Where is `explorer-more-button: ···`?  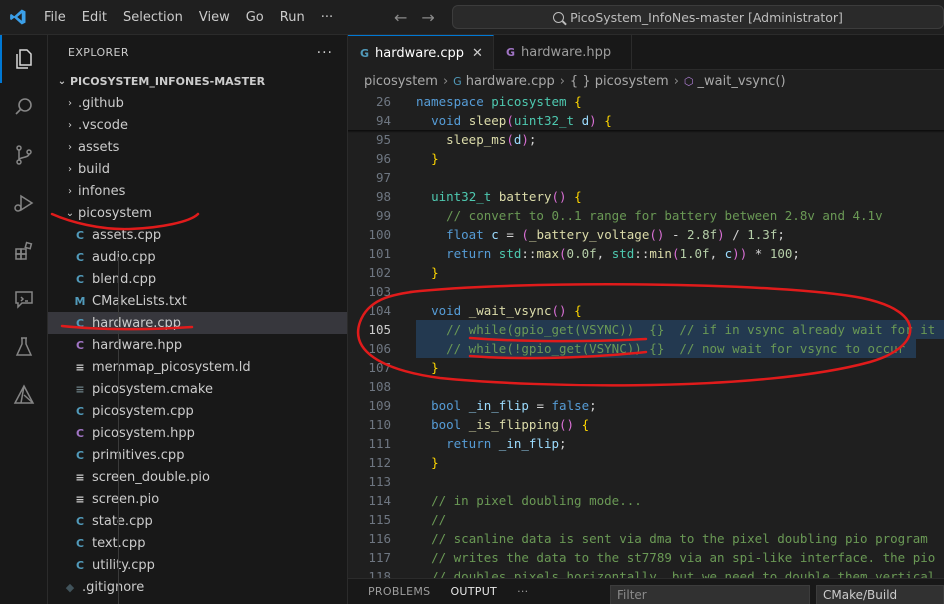
explorer-more-button: ··· is located at coordinates (325, 53).